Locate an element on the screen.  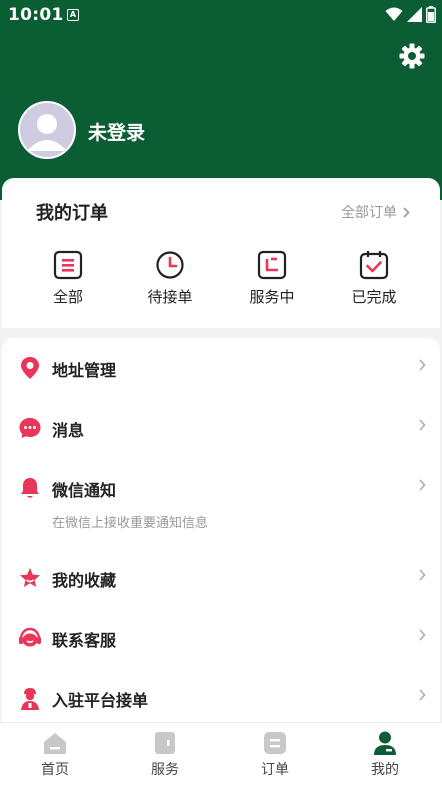
order-status-all: 全部 is located at coordinates (68, 278).